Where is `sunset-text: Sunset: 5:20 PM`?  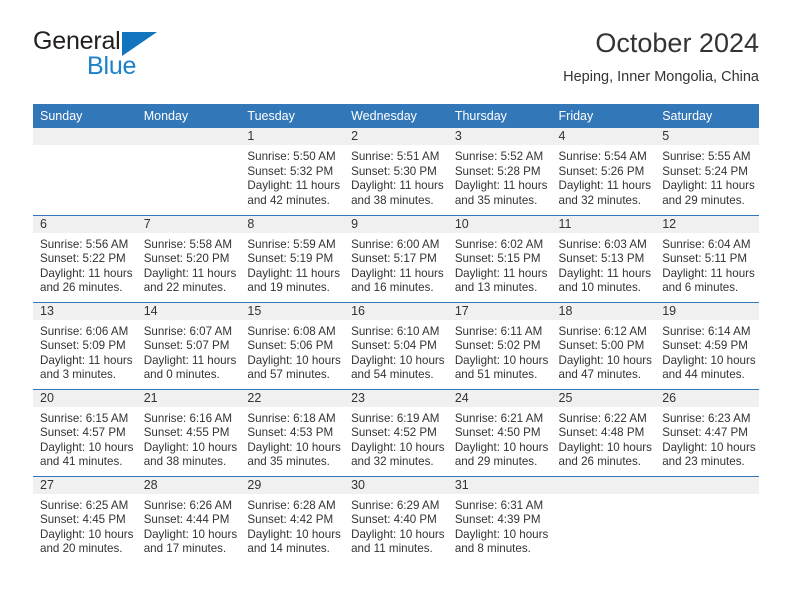 sunset-text: Sunset: 5:20 PM is located at coordinates (186, 259).